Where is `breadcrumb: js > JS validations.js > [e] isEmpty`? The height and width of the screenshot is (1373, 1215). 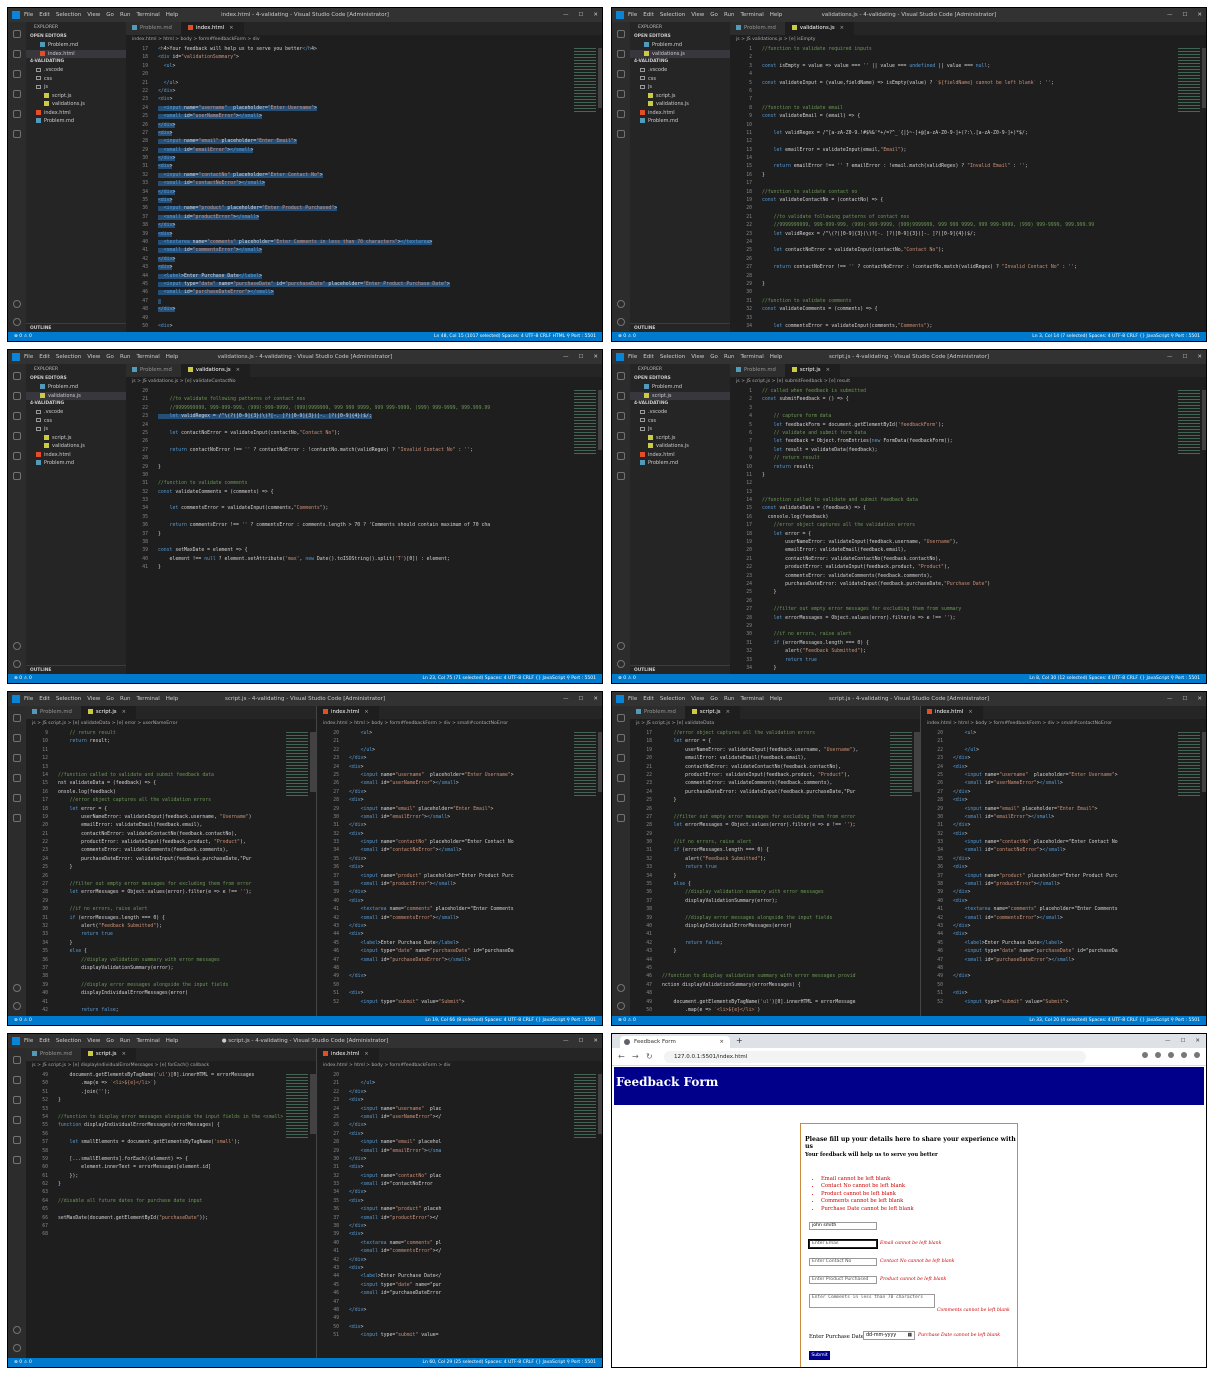 breadcrumb: js > JS validations.js > [e] isEmpty is located at coordinates (968, 39).